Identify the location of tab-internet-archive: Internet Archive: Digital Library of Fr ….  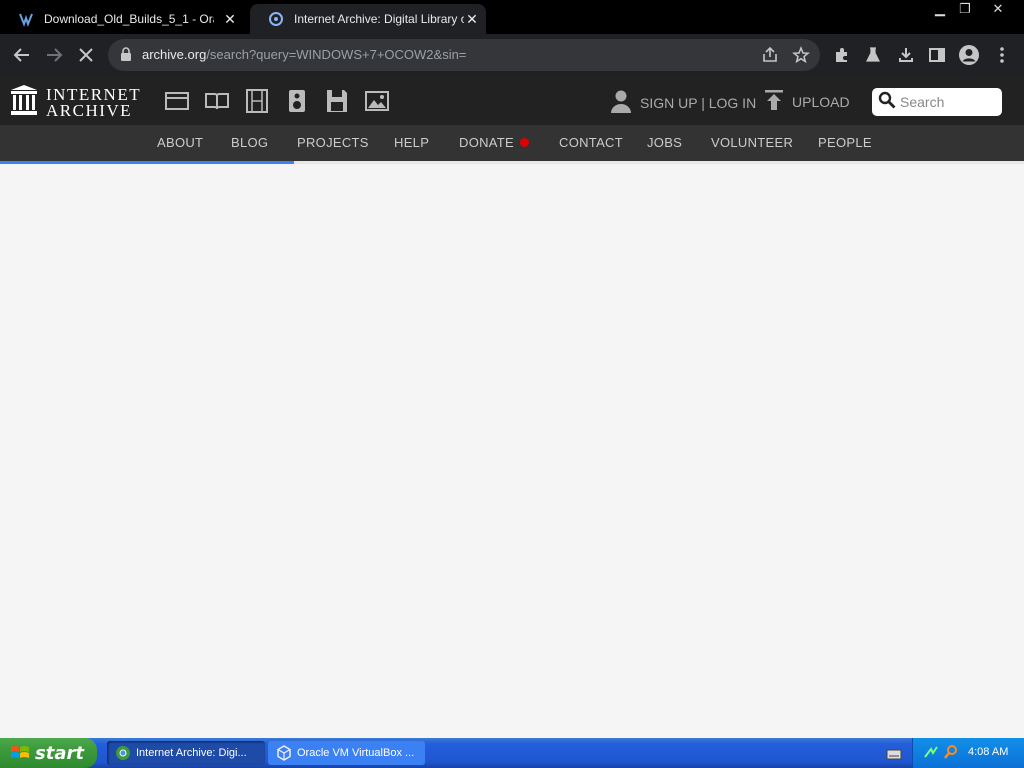
(368, 19).